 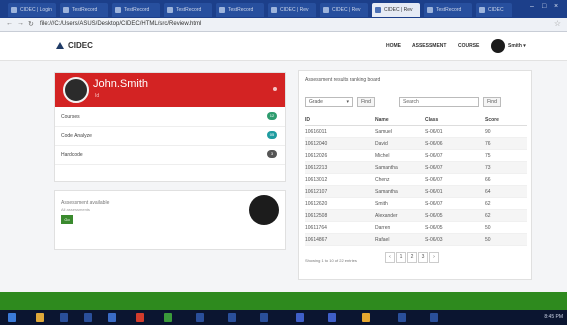 I want to click on tab-cidec-review-active: CIDEC | Rev, so click(x=396, y=10).